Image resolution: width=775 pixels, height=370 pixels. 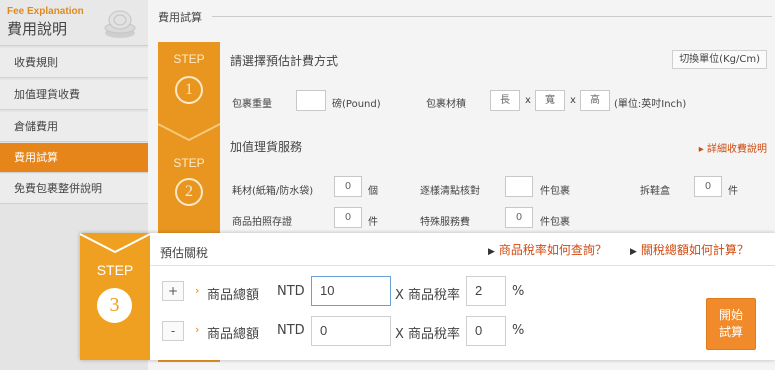 What do you see at coordinates (74, 189) in the screenshot?
I see `sidebar-item-free-consolidation: 免費包裹整併說明` at bounding box center [74, 189].